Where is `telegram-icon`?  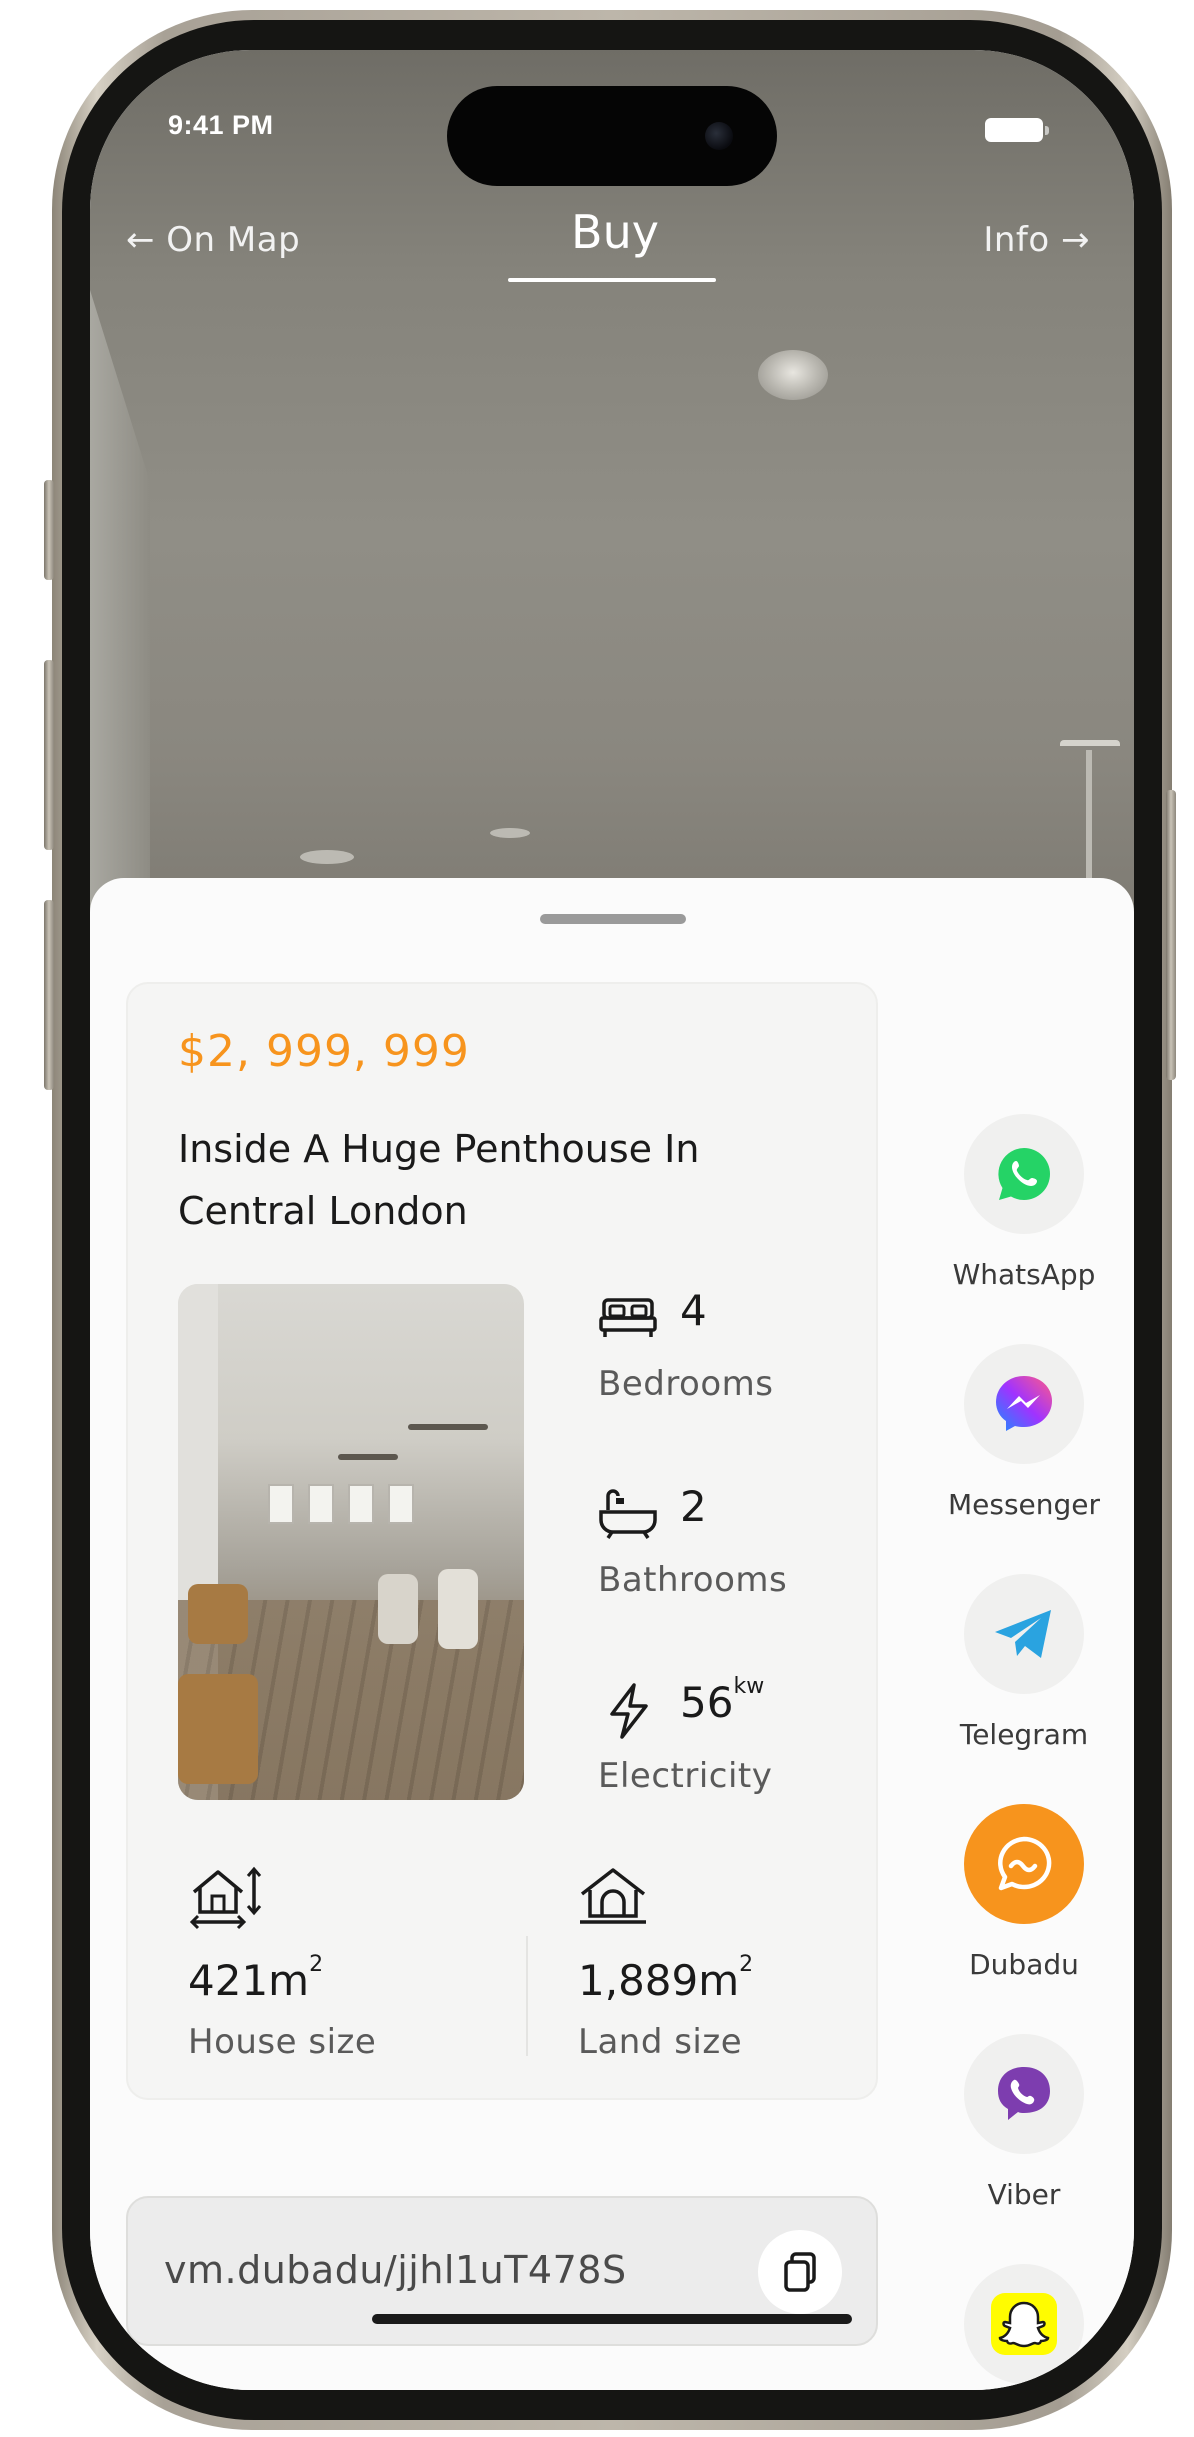 telegram-icon is located at coordinates (1023, 1634).